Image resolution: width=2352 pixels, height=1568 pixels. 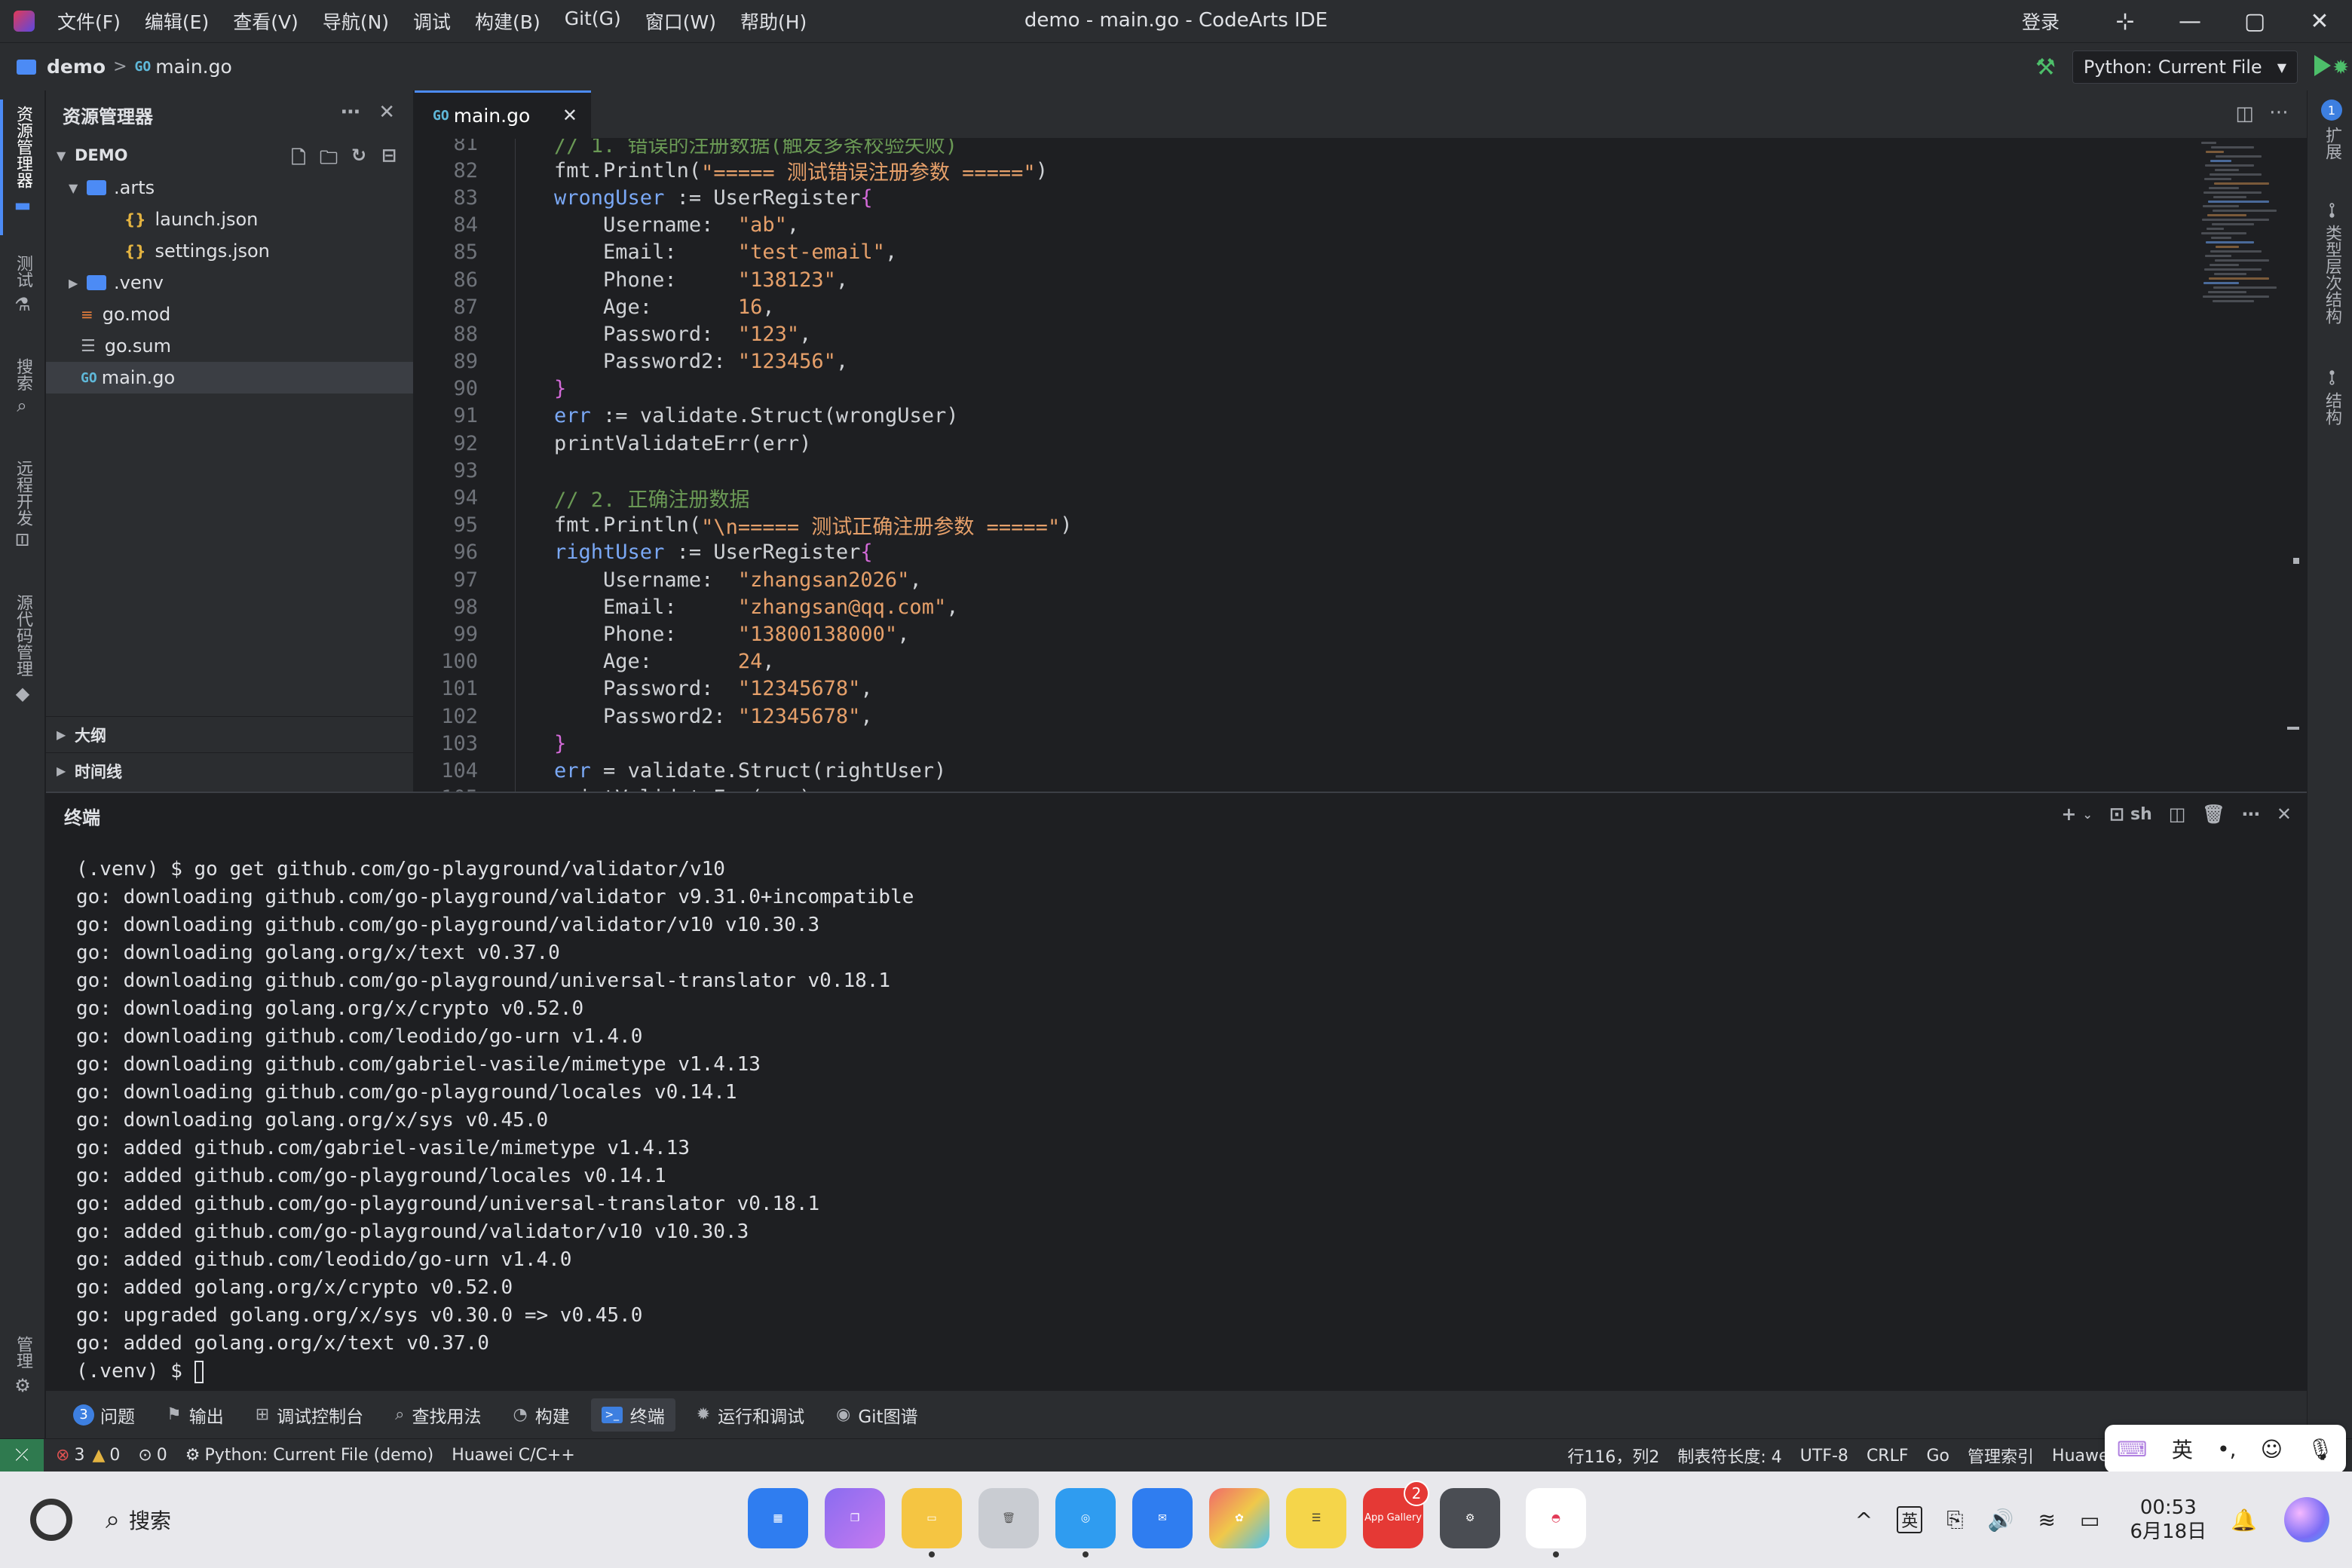 What do you see at coordinates (750, 1415) in the screenshot?
I see `tab-run-debug: ✹ 运行和调试` at bounding box center [750, 1415].